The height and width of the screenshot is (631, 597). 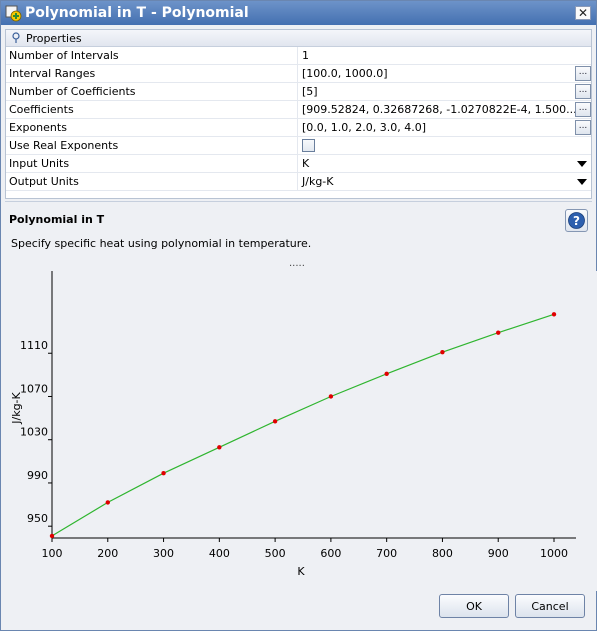 I want to click on ok-button: OK, so click(x=474, y=606).